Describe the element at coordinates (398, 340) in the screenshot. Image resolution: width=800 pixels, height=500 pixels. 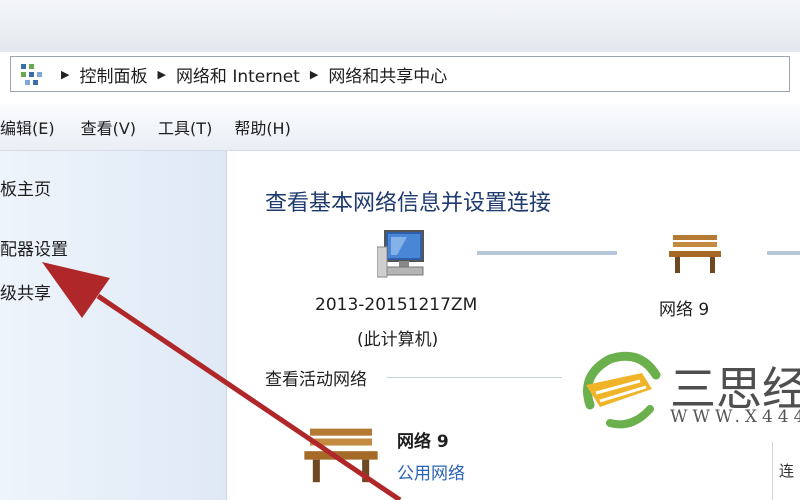
I see `computer-caption: (此计算机)` at that location.